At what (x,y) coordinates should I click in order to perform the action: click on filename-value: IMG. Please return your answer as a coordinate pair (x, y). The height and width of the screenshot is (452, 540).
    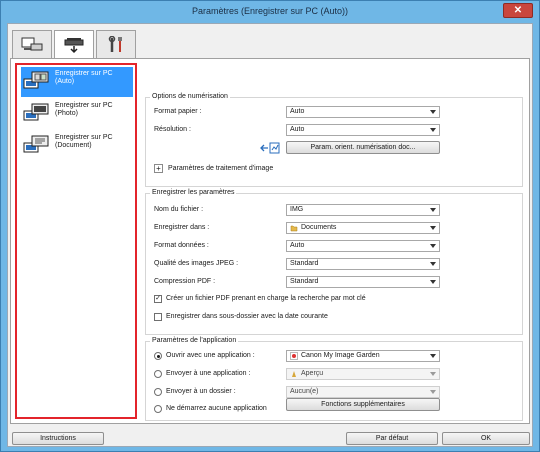
    Looking at the image, I should click on (297, 209).